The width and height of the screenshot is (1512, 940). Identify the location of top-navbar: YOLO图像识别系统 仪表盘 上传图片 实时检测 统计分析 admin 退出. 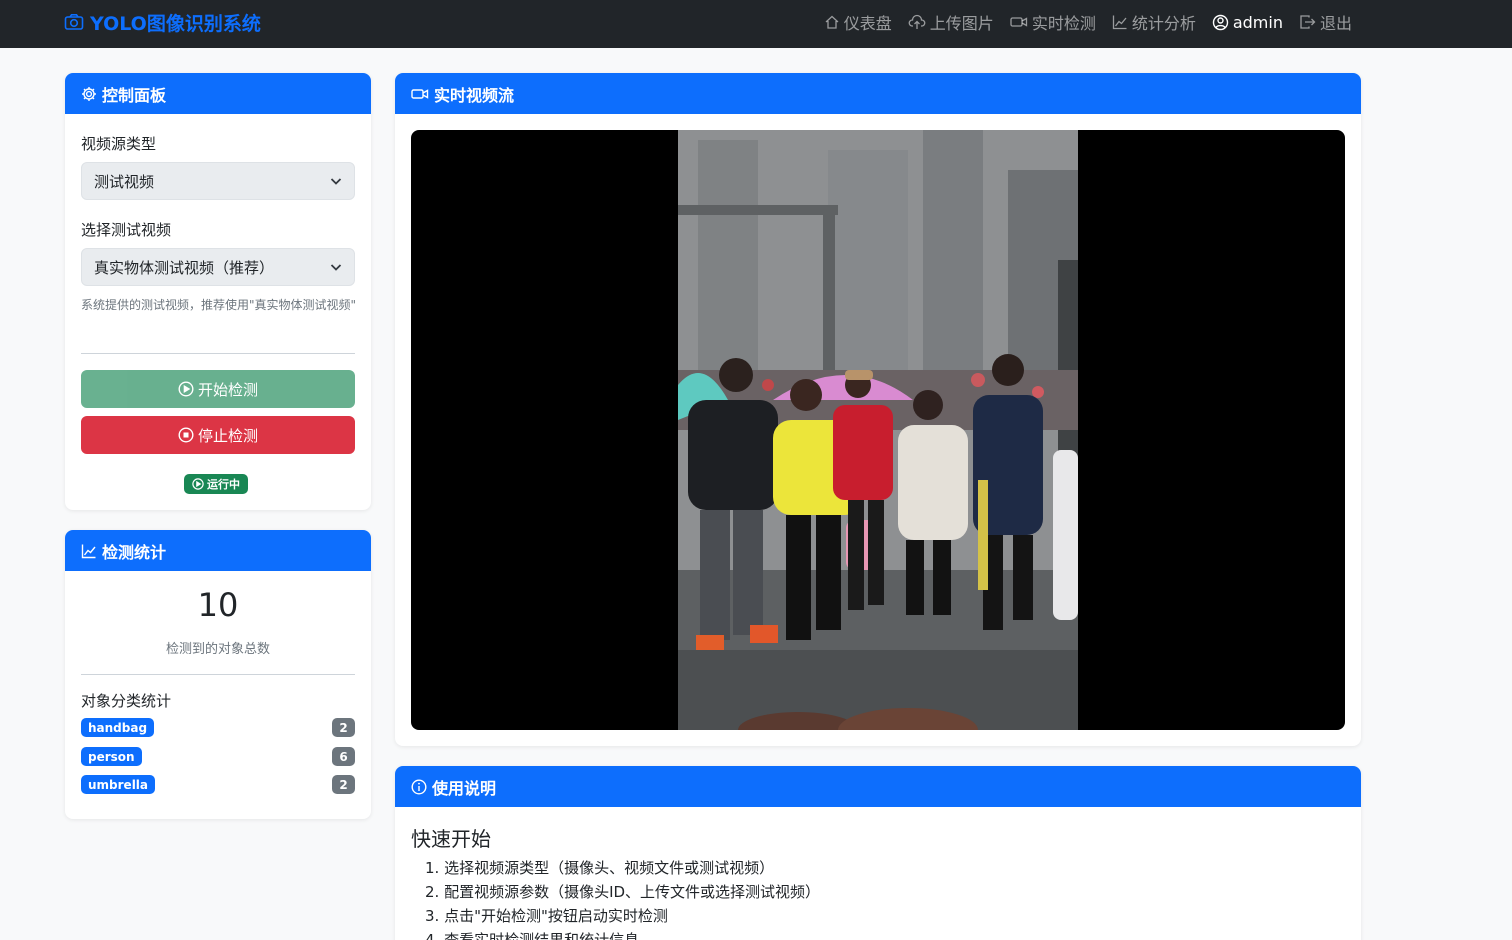
(756, 24).